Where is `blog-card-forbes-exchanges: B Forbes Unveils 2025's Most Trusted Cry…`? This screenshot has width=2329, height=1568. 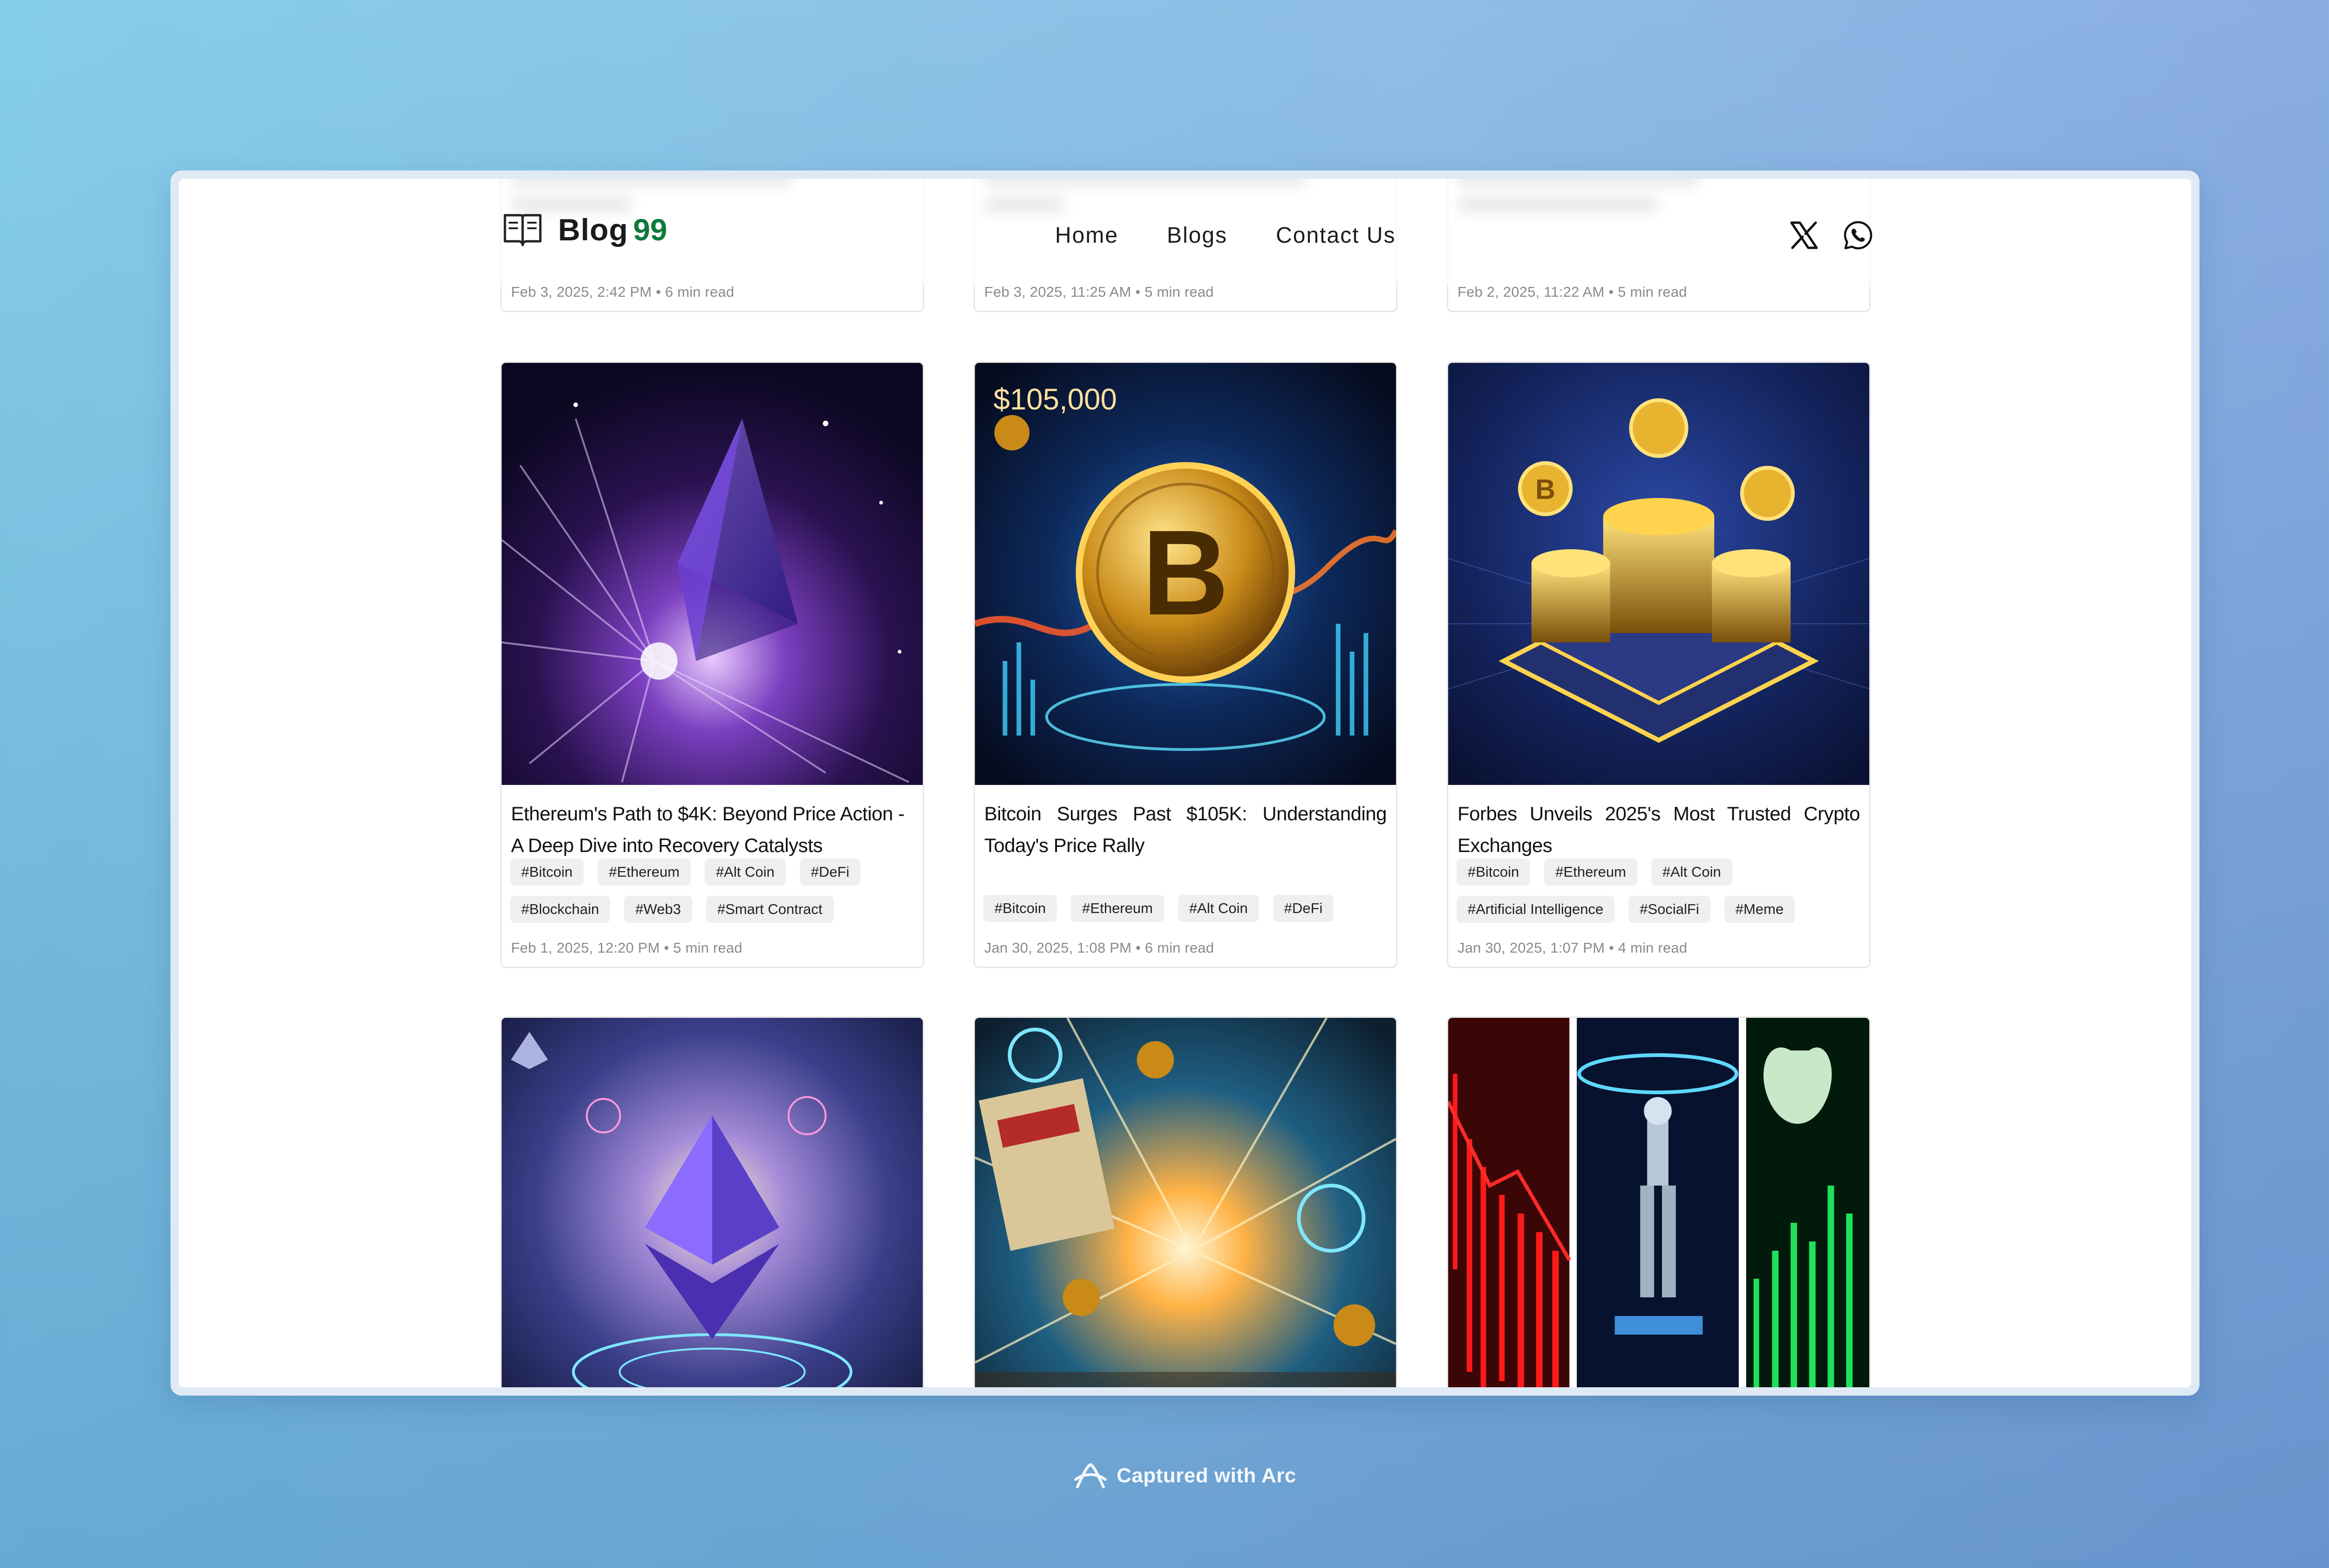
blog-card-forbes-exchanges: B Forbes Unveils 2025's Most Trusted Cry… is located at coordinates (1659, 664).